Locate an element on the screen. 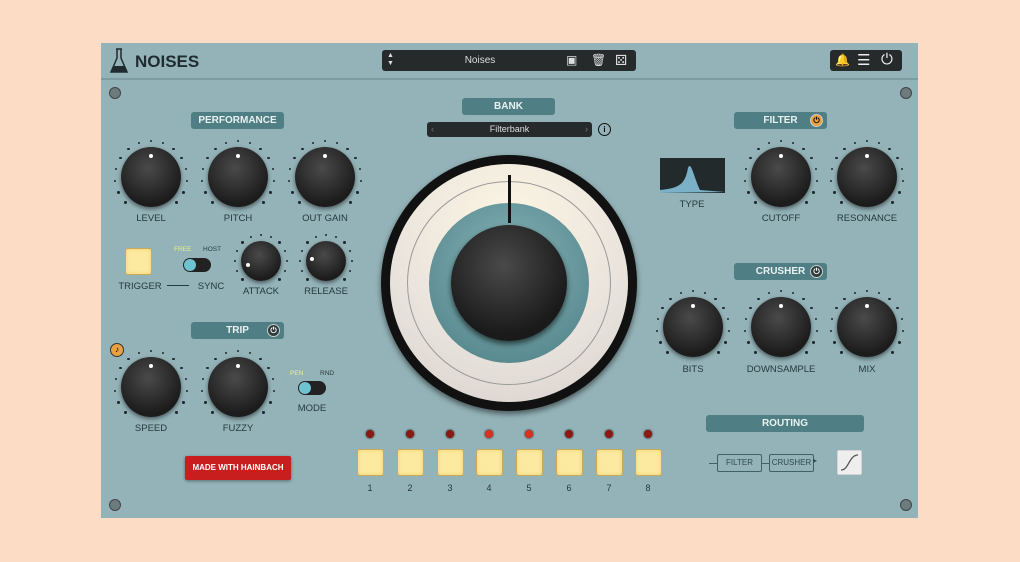 This screenshot has height=562, width=1020. knob-label: SPEED is located at coordinates (151, 428).